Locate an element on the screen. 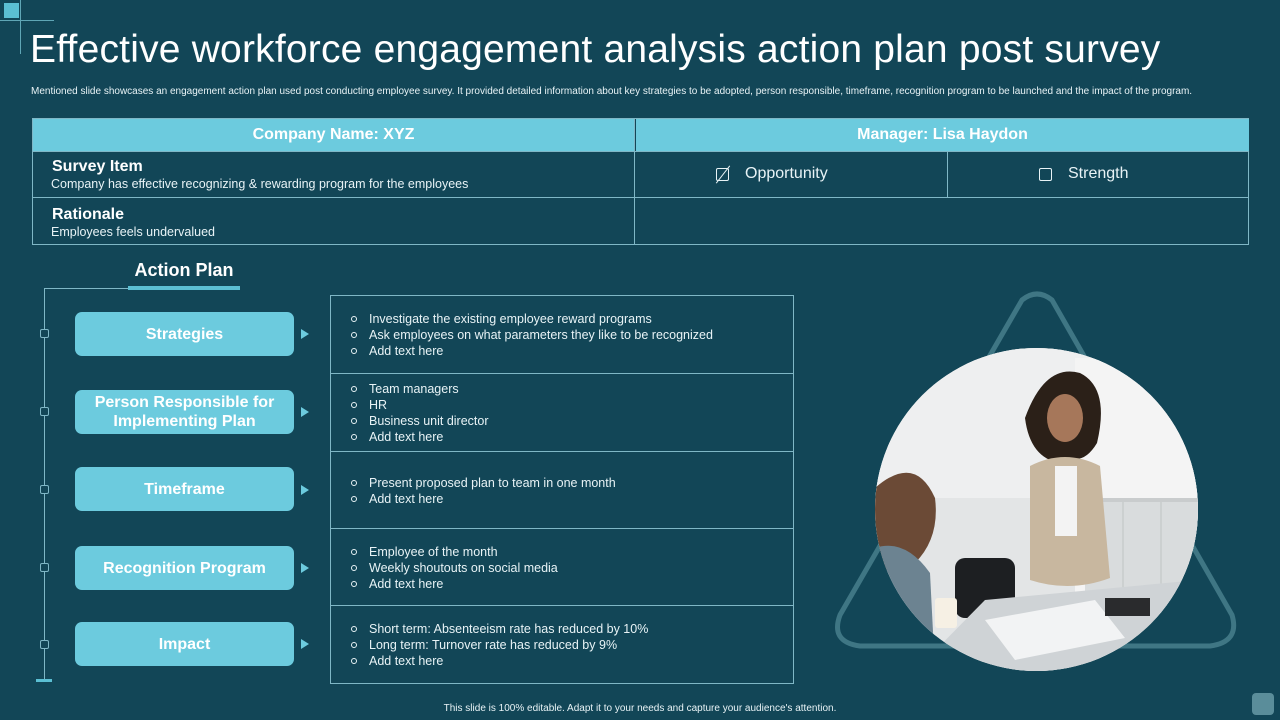 Image resolution: width=1280 pixels, height=720 pixels. strategies-label: Strategies is located at coordinates (184, 334).